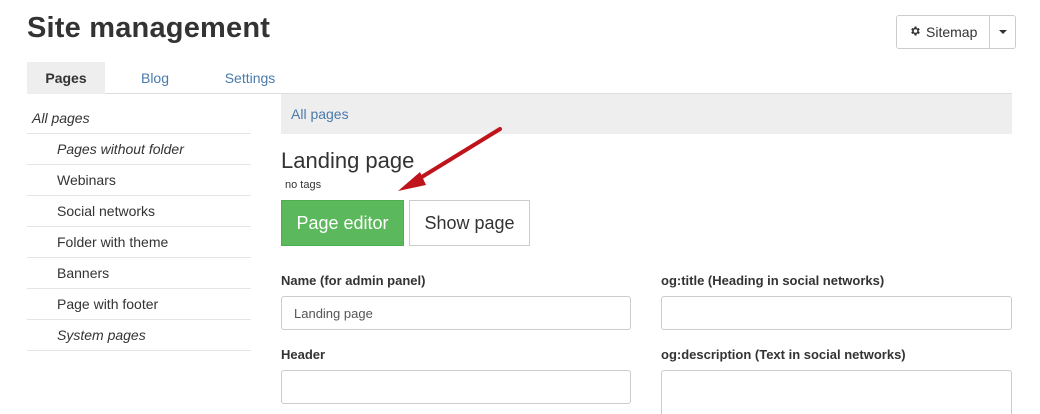 The image size is (1040, 414). Describe the element at coordinates (450, 159) in the screenshot. I see `annotation-arrow-icon` at that location.